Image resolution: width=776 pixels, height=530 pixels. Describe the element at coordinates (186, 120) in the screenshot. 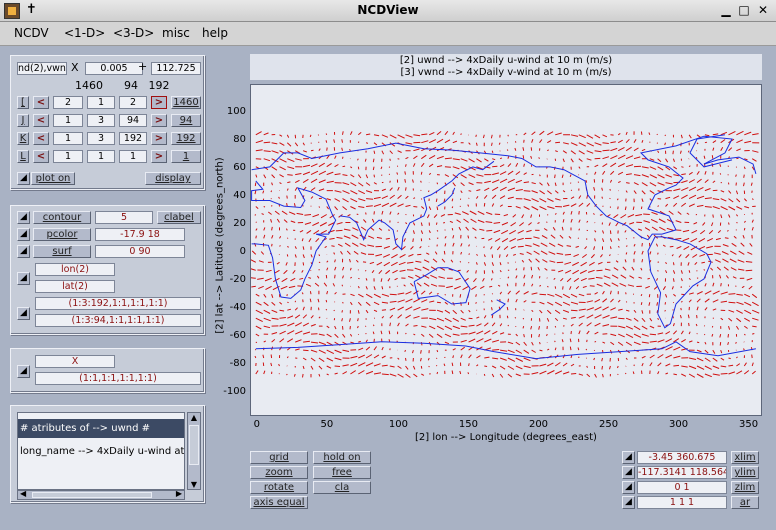

I see `dim-max-button: 94` at that location.